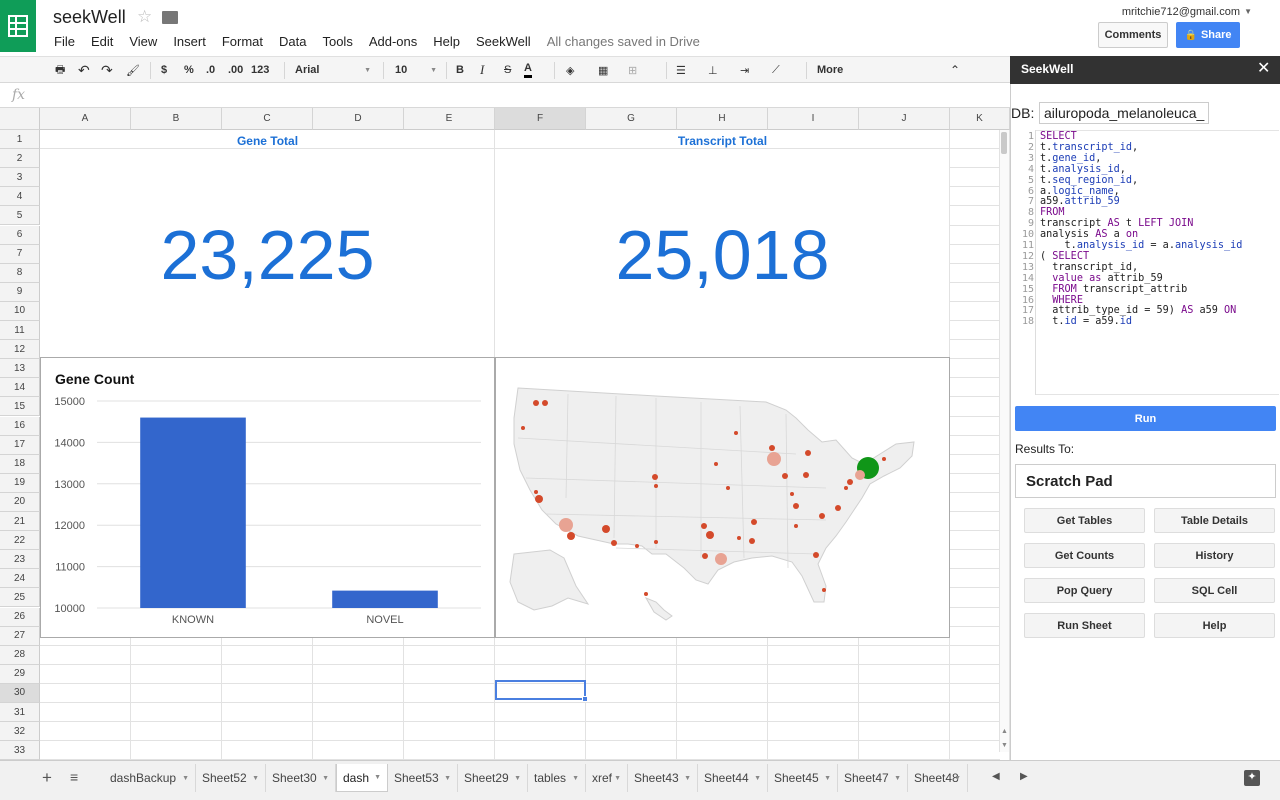  What do you see at coordinates (423, 778) in the screenshot?
I see `sheet-tab-sheet53: Sheet53 ▼` at bounding box center [423, 778].